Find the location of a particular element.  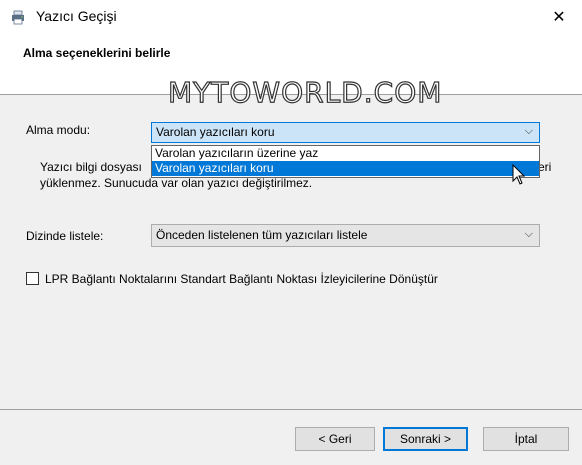

page-title: Alma seçeneklerini belirle is located at coordinates (97, 53).